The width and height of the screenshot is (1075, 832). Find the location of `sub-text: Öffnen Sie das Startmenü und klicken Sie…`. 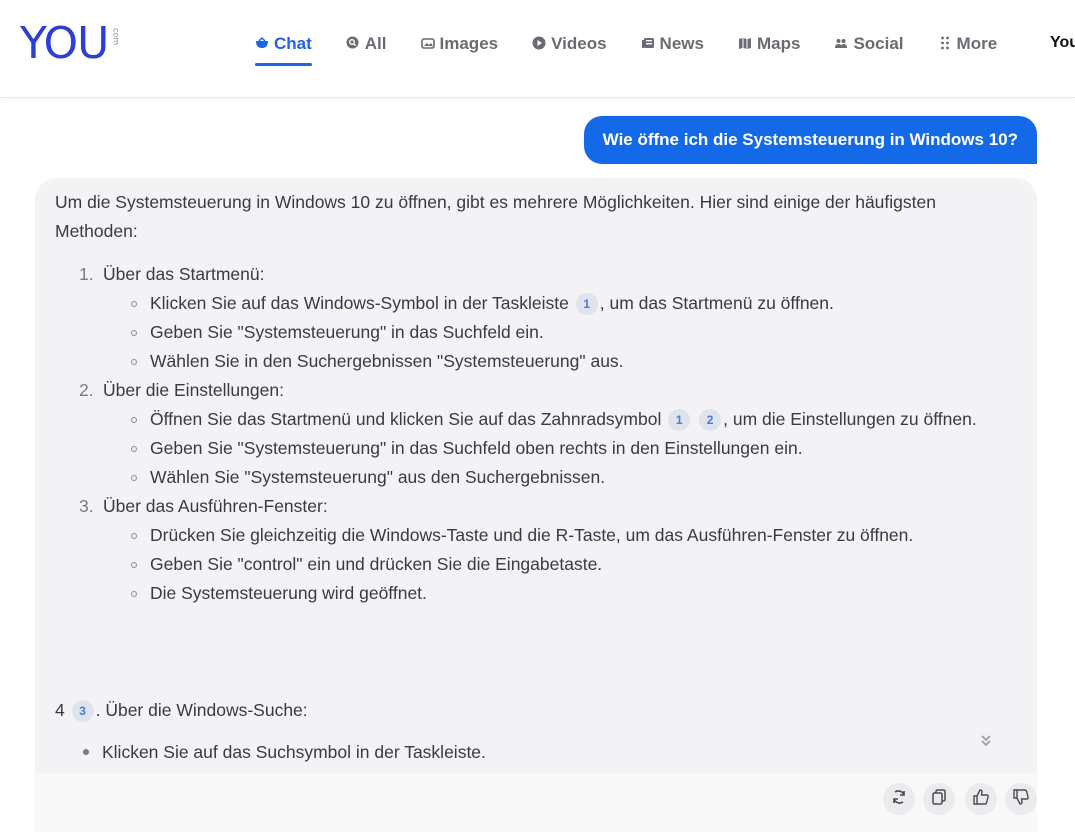

sub-text: Öffnen Sie das Startmenü und klicken Sie… is located at coordinates (406, 419).